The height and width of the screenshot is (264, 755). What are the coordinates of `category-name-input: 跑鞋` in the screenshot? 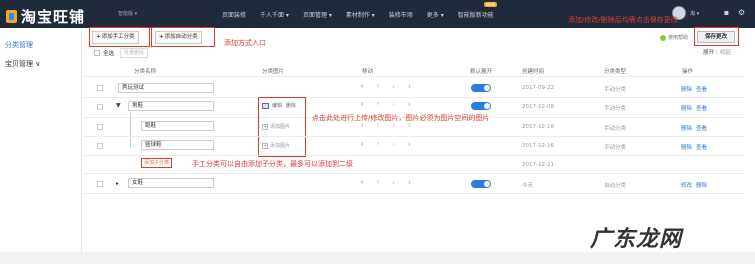 It's located at (177, 126).